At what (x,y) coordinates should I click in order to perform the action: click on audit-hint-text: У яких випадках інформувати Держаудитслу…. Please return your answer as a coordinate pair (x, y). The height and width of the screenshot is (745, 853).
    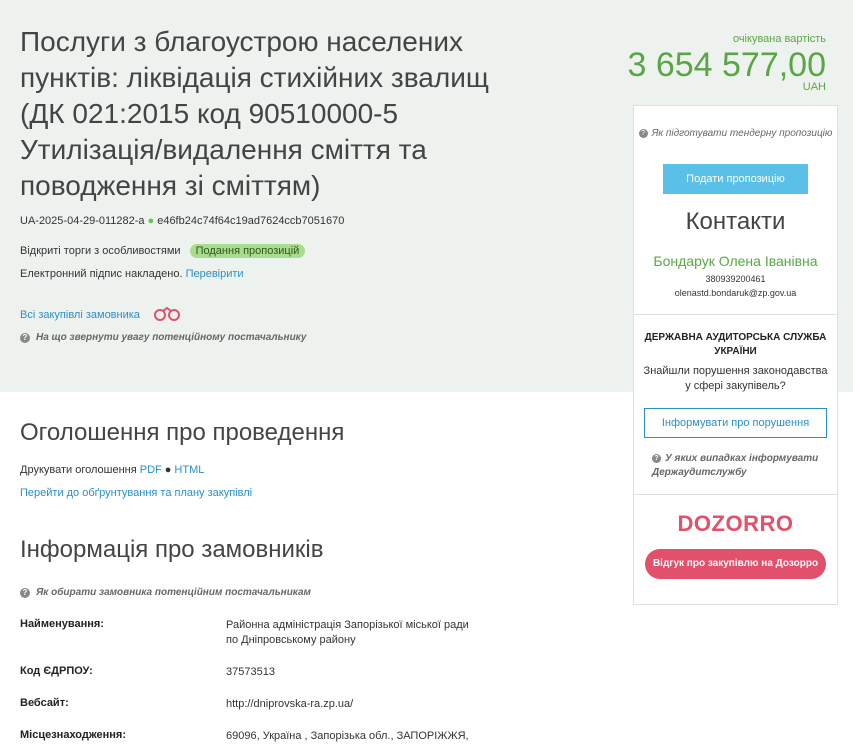
    Looking at the image, I should click on (735, 465).